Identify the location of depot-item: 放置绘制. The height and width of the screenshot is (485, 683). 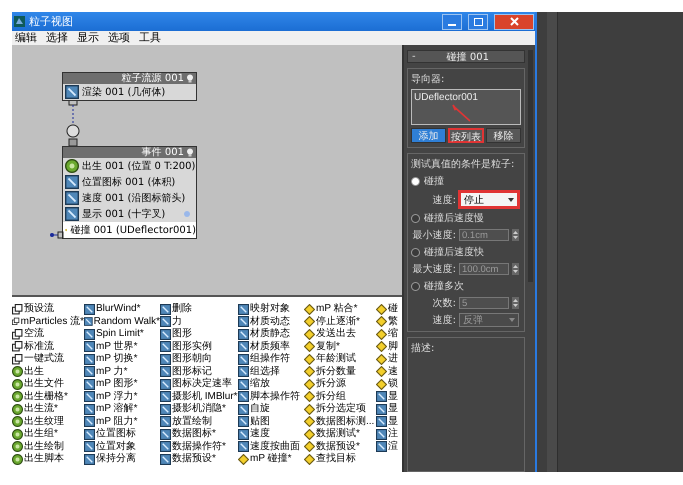
(199, 422).